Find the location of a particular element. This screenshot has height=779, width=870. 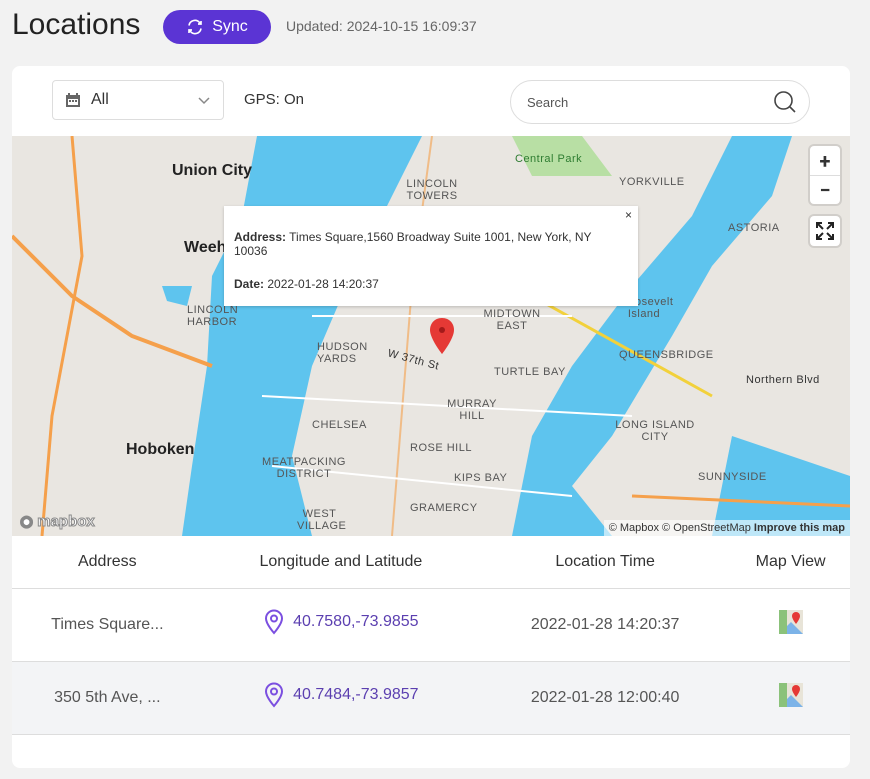

map-label: QUEENSBRIDGE is located at coordinates (666, 355).